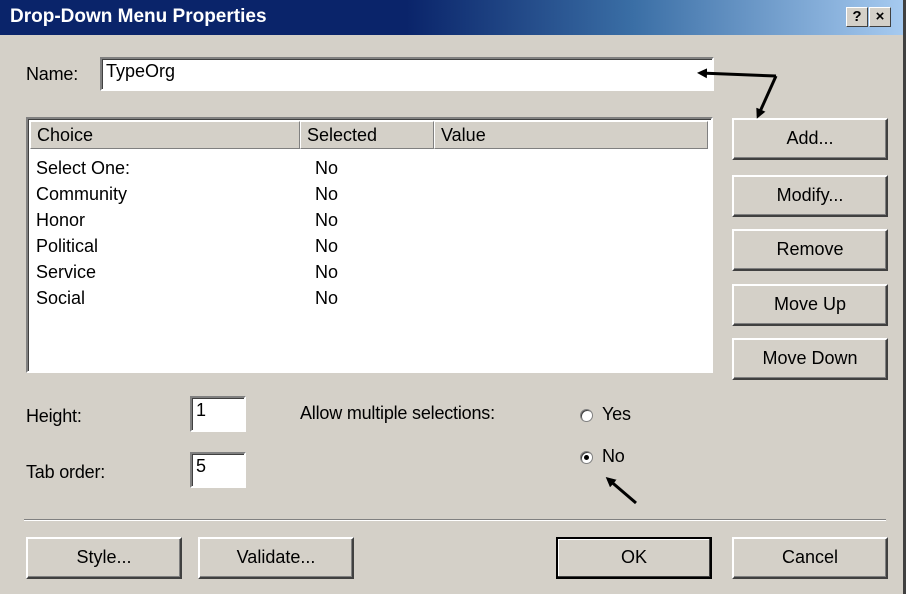  Describe the element at coordinates (201, 466) in the screenshot. I see `tab-order-input-value: 5` at that location.